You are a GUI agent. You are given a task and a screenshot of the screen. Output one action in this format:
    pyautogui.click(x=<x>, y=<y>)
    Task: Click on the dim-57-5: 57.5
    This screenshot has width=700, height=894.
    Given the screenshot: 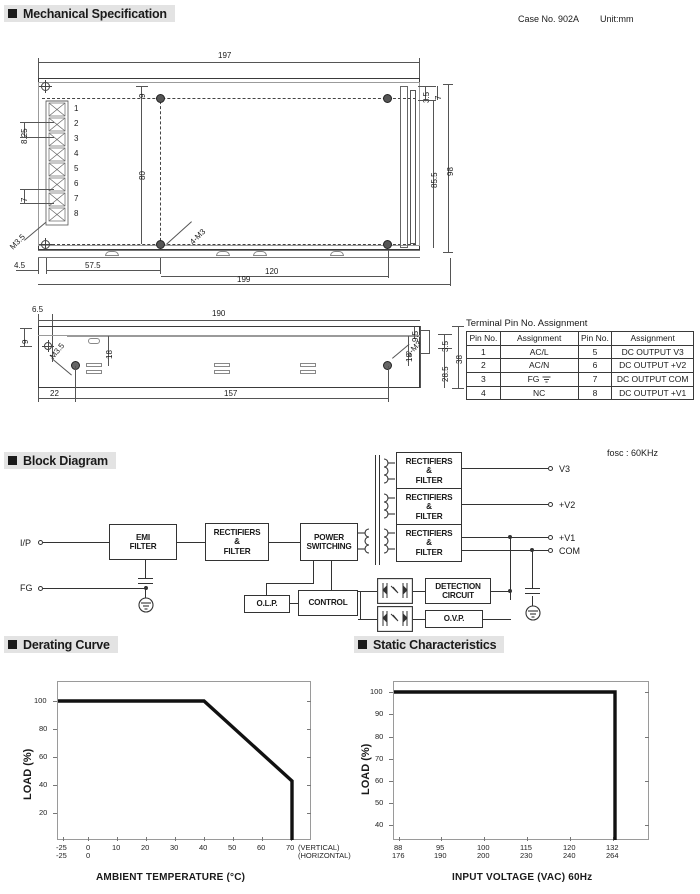 What is the action you would take?
    pyautogui.click(x=93, y=265)
    